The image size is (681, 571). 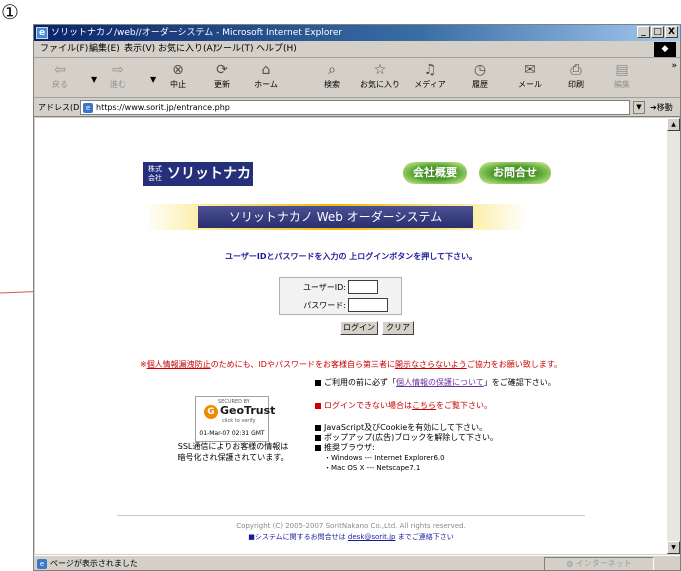 What do you see at coordinates (64, 49) in the screenshot?
I see `menu-file: ファイル(F)` at bounding box center [64, 49].